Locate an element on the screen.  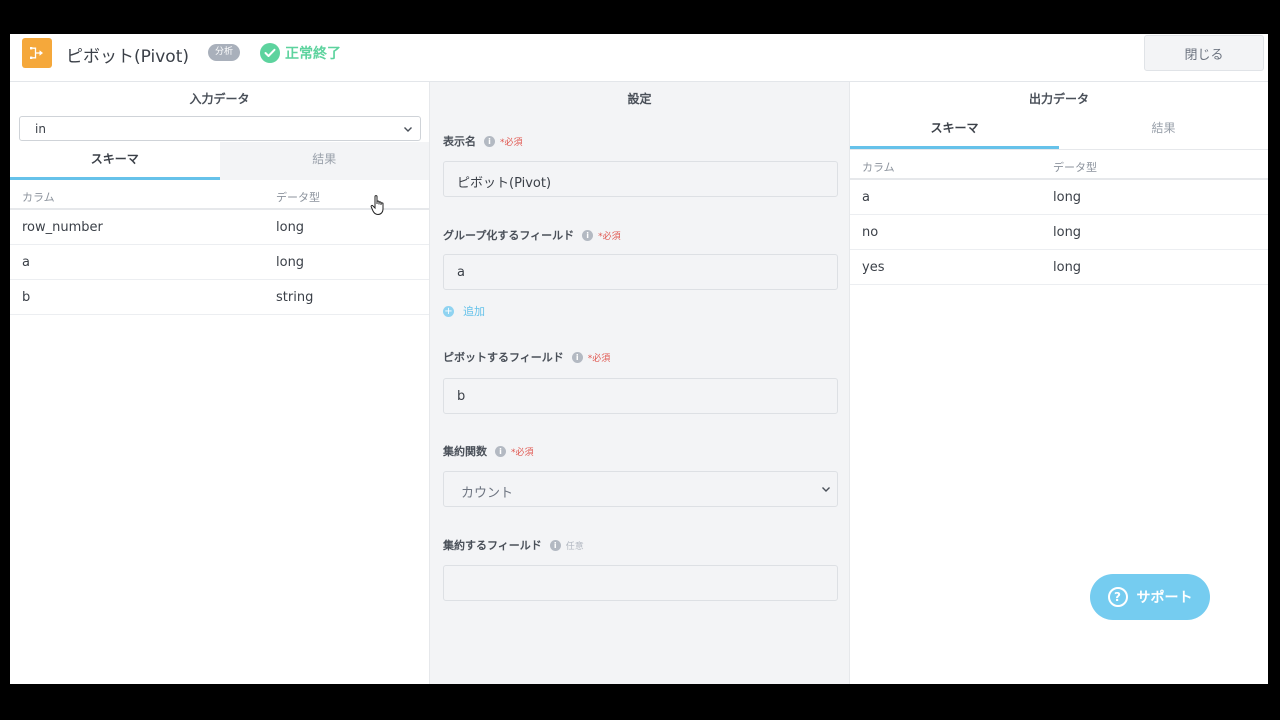
group-field-input: a is located at coordinates (640, 272).